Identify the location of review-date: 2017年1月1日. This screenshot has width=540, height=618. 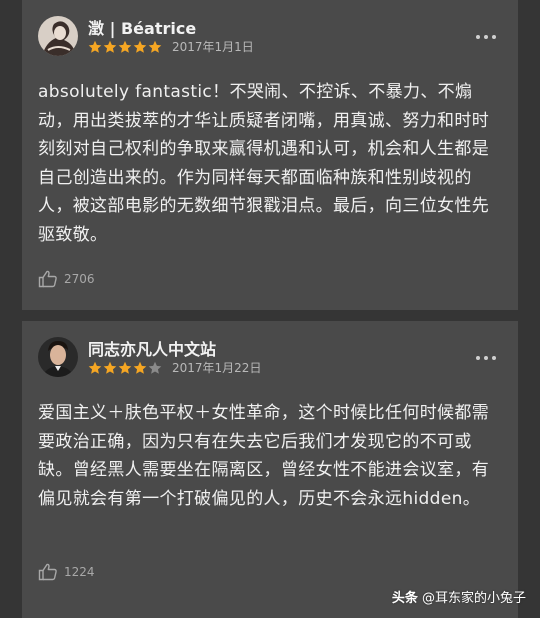
(213, 47).